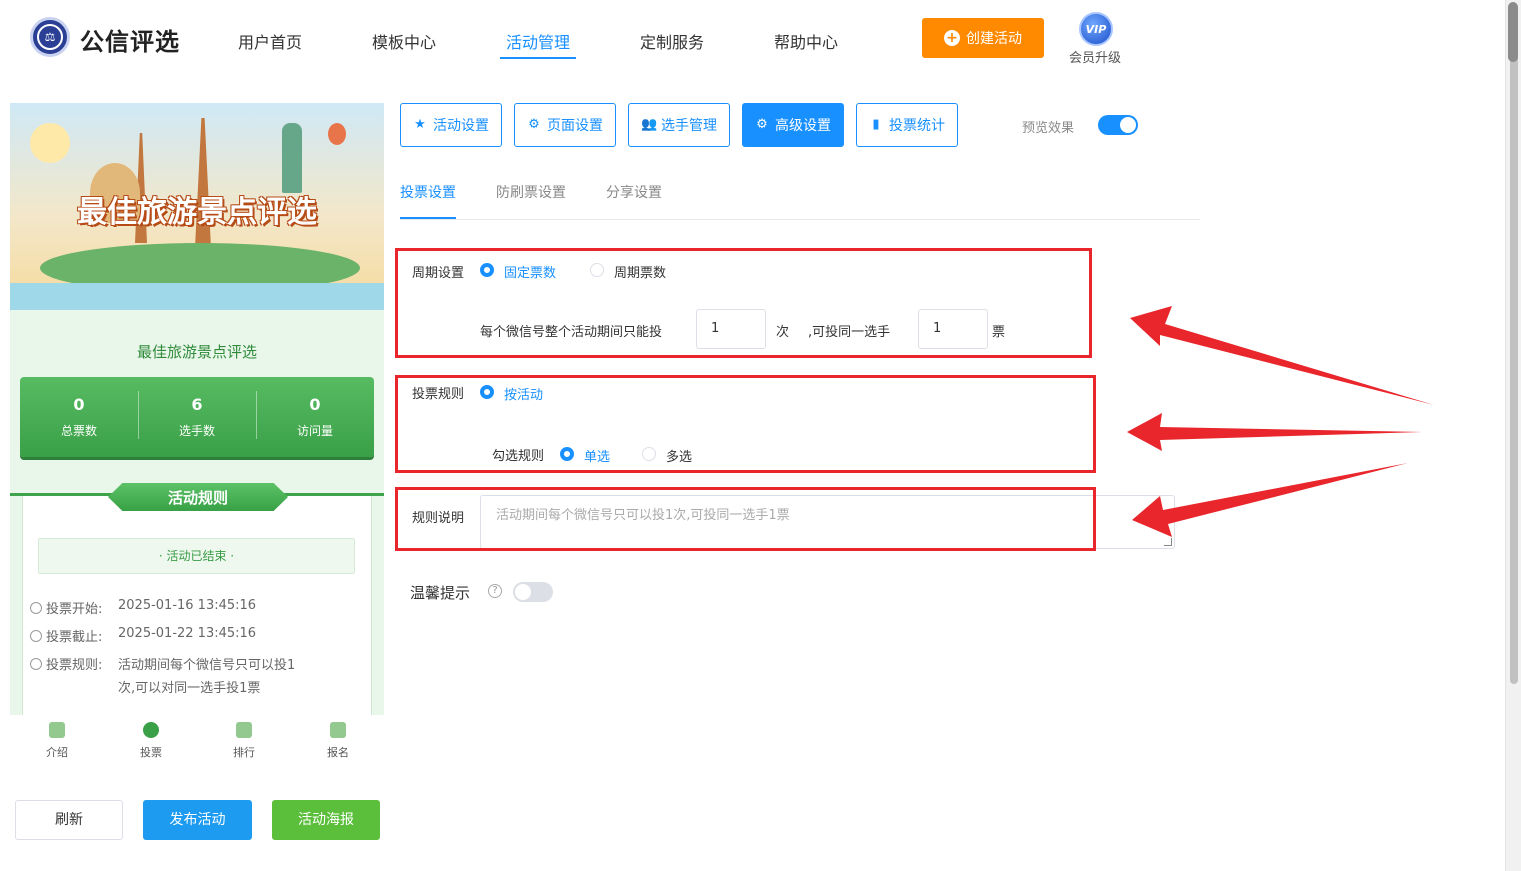 The width and height of the screenshot is (1521, 871). I want to click on vote-rule-label: 投票规则:, so click(74, 665).